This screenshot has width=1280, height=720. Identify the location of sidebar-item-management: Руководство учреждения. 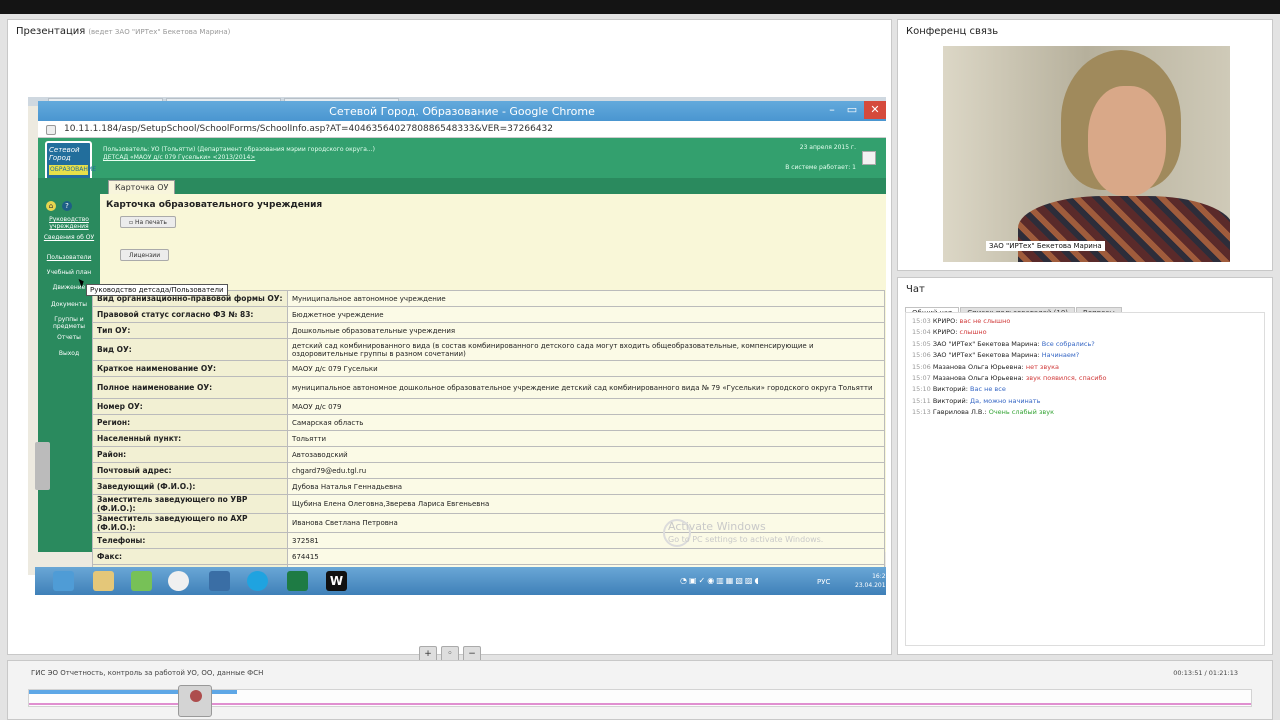
(69, 223).